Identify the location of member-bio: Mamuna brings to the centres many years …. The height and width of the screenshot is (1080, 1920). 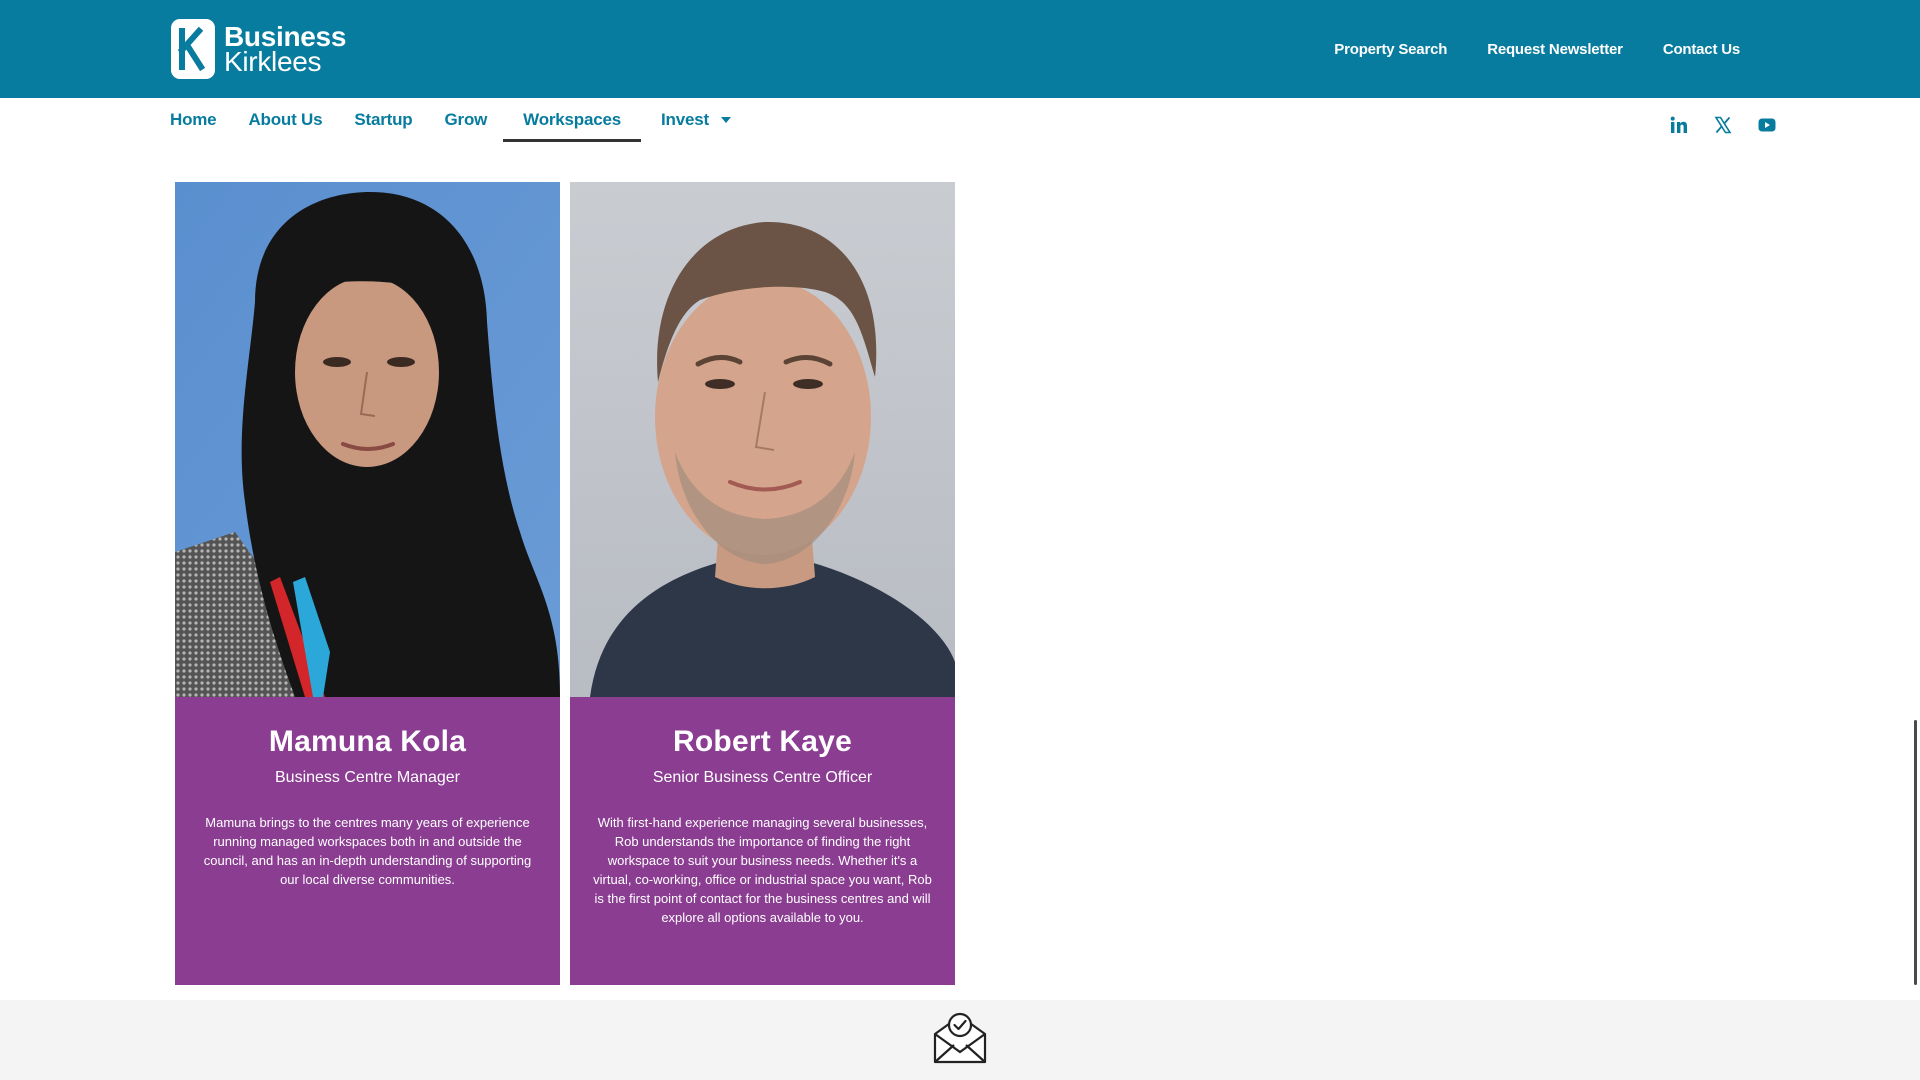
(367, 851).